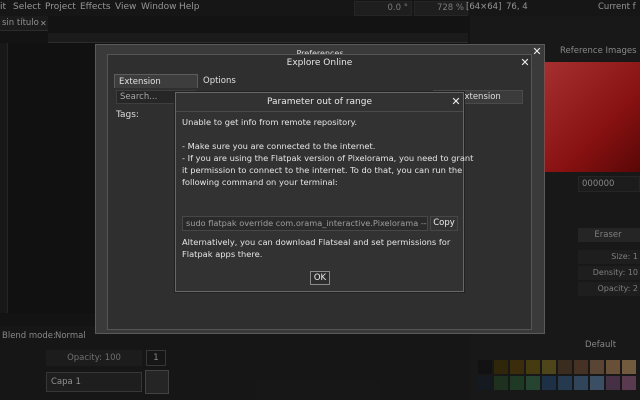  What do you see at coordinates (320, 278) in the screenshot?
I see `ok-button: OK` at bounding box center [320, 278].